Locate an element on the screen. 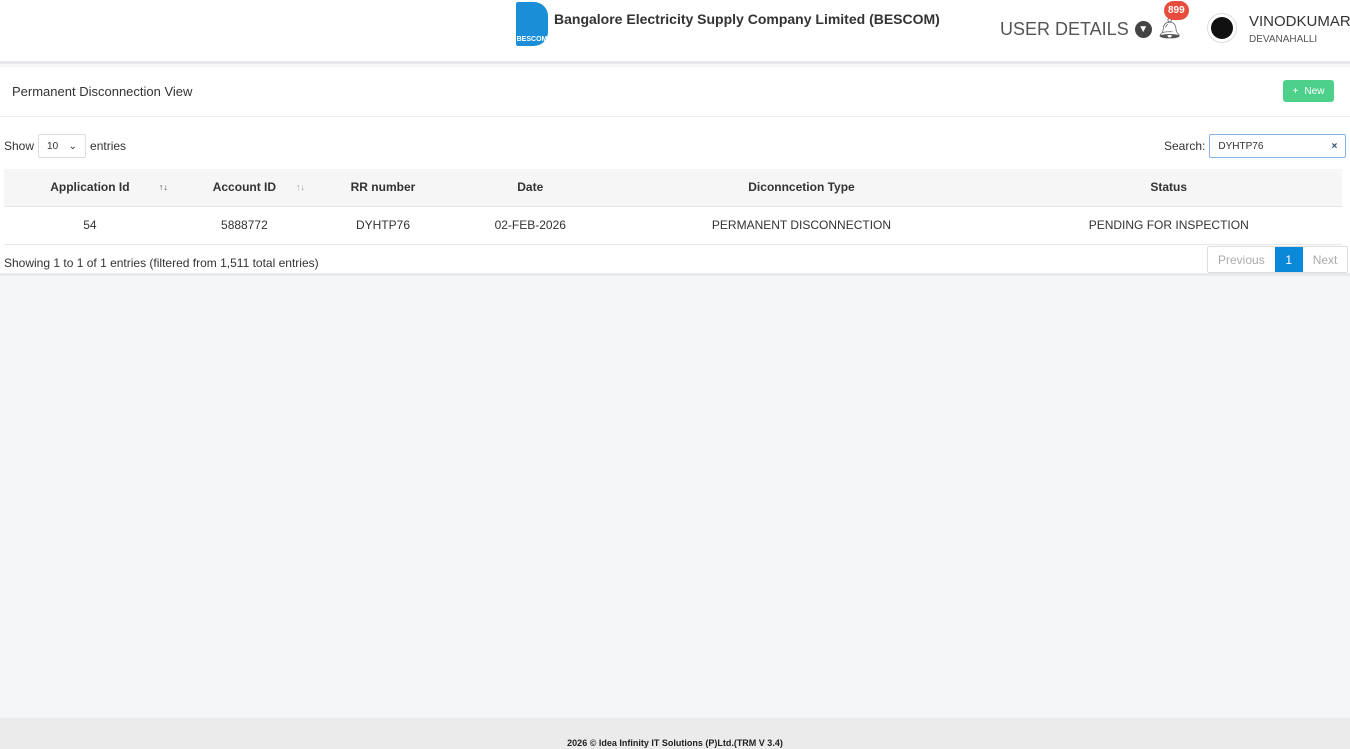  new-label: New is located at coordinates (1314, 91).